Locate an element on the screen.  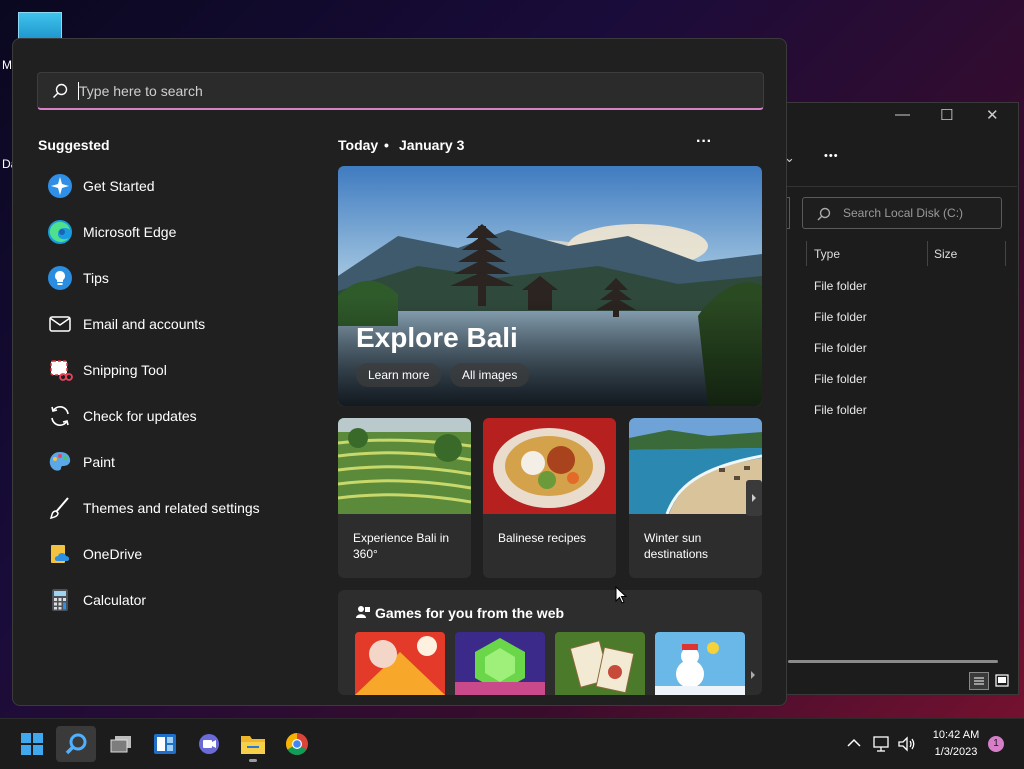
email-icon is located at coordinates (60, 324).